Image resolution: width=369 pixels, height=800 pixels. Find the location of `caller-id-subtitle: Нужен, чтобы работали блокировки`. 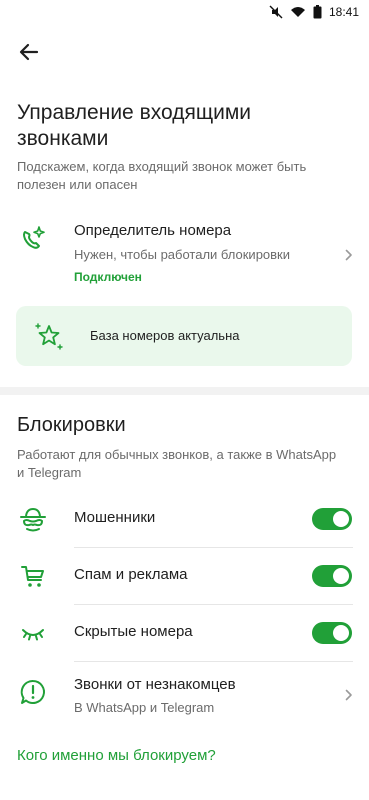

caller-id-subtitle: Нужен, чтобы работали блокировки is located at coordinates (182, 254).